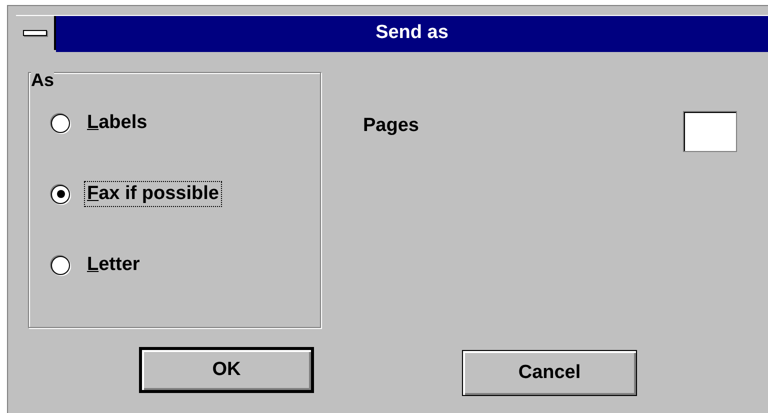 Image resolution: width=768 pixels, height=413 pixels. What do you see at coordinates (42, 80) in the screenshot?
I see `group-label: As` at bounding box center [42, 80].